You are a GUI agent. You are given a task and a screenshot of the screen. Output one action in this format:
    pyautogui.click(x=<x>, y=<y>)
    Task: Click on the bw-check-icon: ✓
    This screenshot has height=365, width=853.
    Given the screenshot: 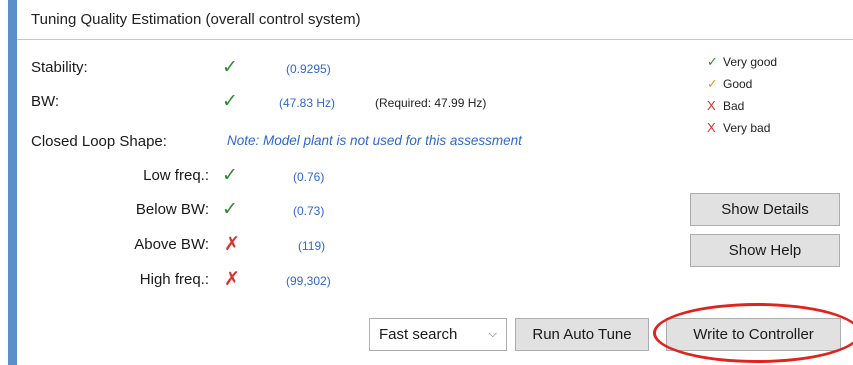 What is the action you would take?
    pyautogui.click(x=230, y=101)
    